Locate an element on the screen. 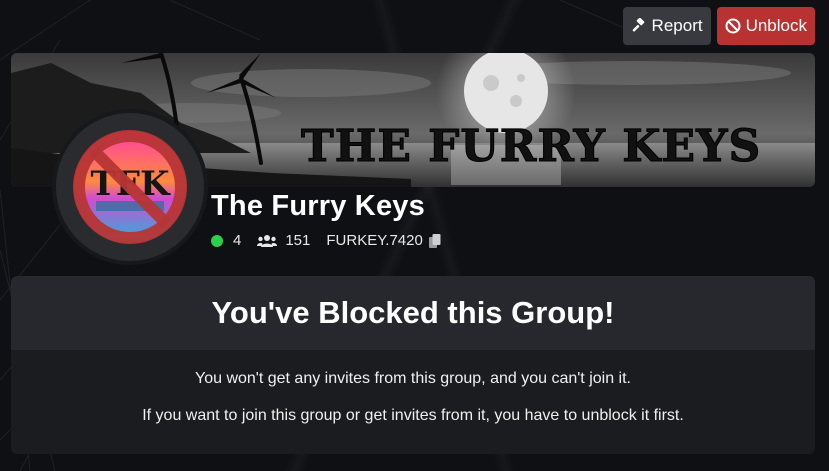 This screenshot has width=829, height=471. group-name: The Furry Keys is located at coordinates (318, 206).